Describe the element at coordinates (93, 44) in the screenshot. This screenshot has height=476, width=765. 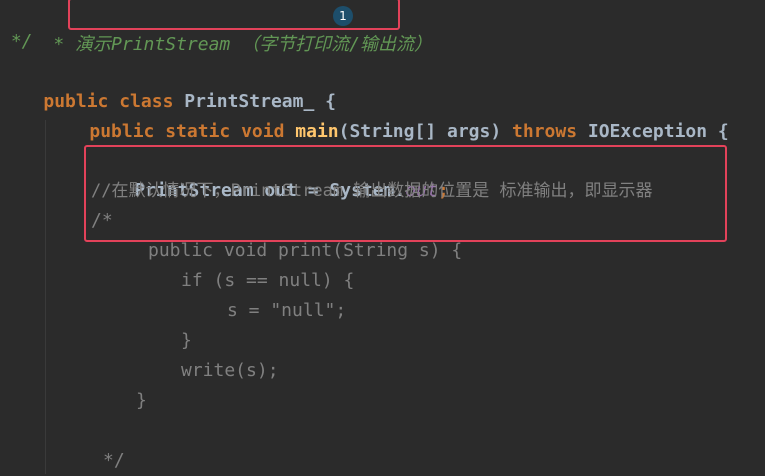
I see `doc-prefix: 演示` at that location.